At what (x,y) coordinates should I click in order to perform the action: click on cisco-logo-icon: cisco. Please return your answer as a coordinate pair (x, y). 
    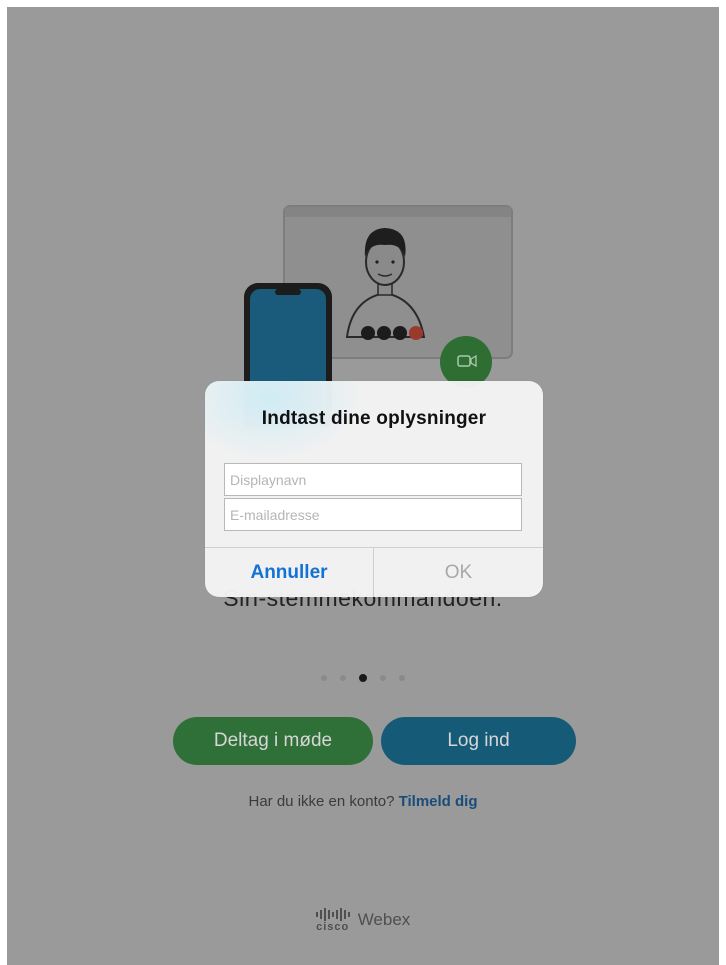
    Looking at the image, I should click on (332, 920).